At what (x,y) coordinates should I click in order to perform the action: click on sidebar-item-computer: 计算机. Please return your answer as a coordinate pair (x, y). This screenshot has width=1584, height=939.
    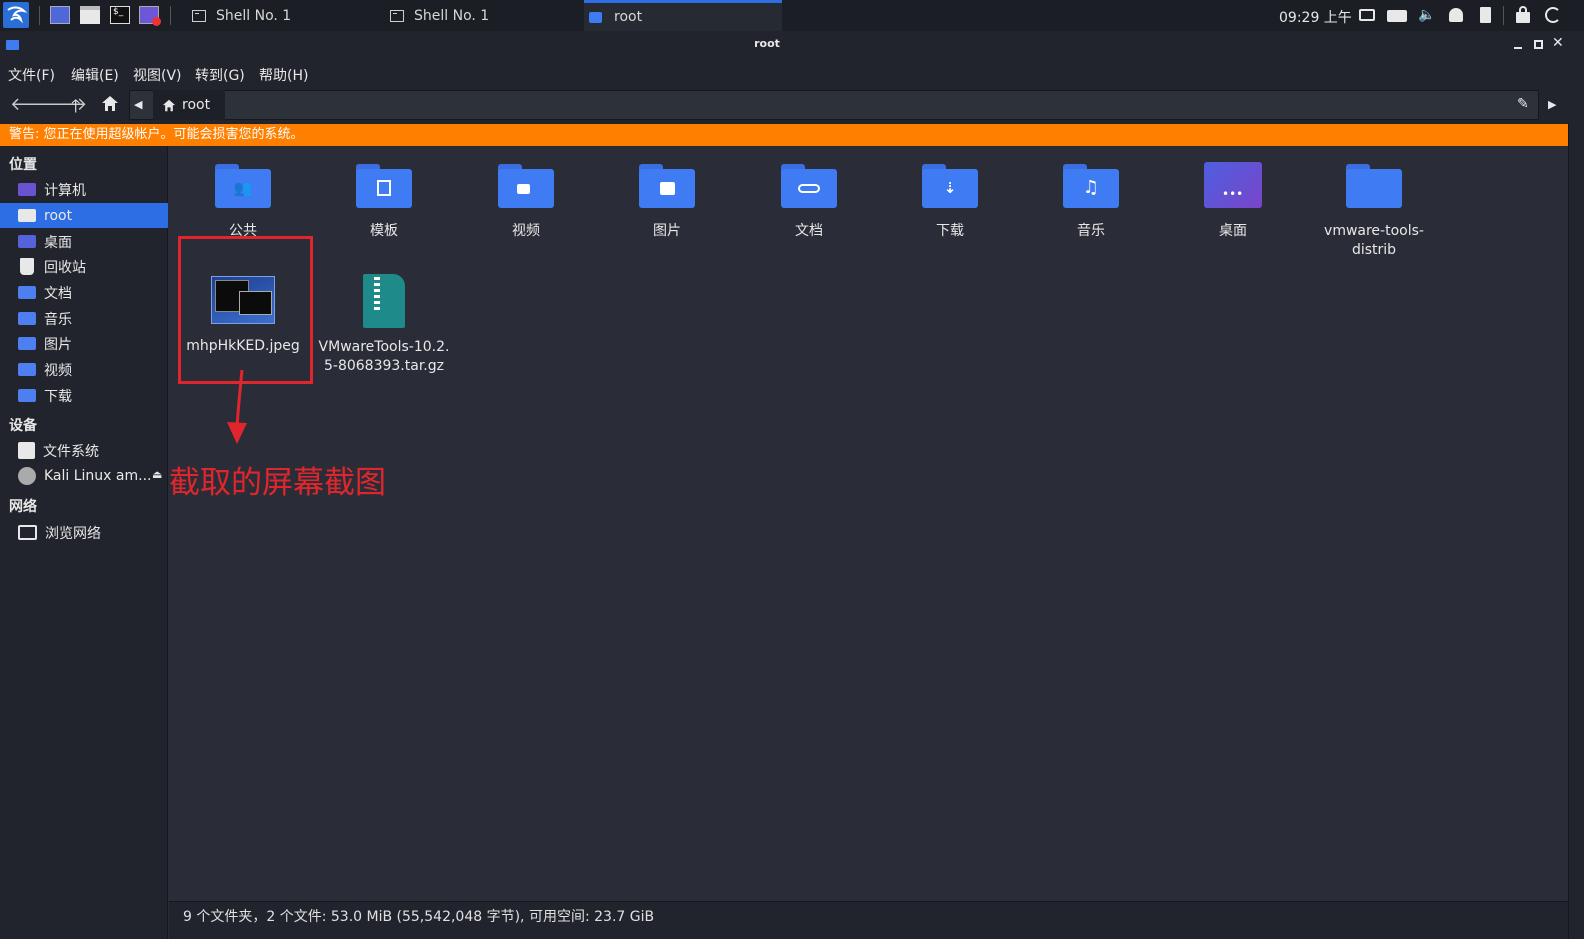
    Looking at the image, I should click on (84, 189).